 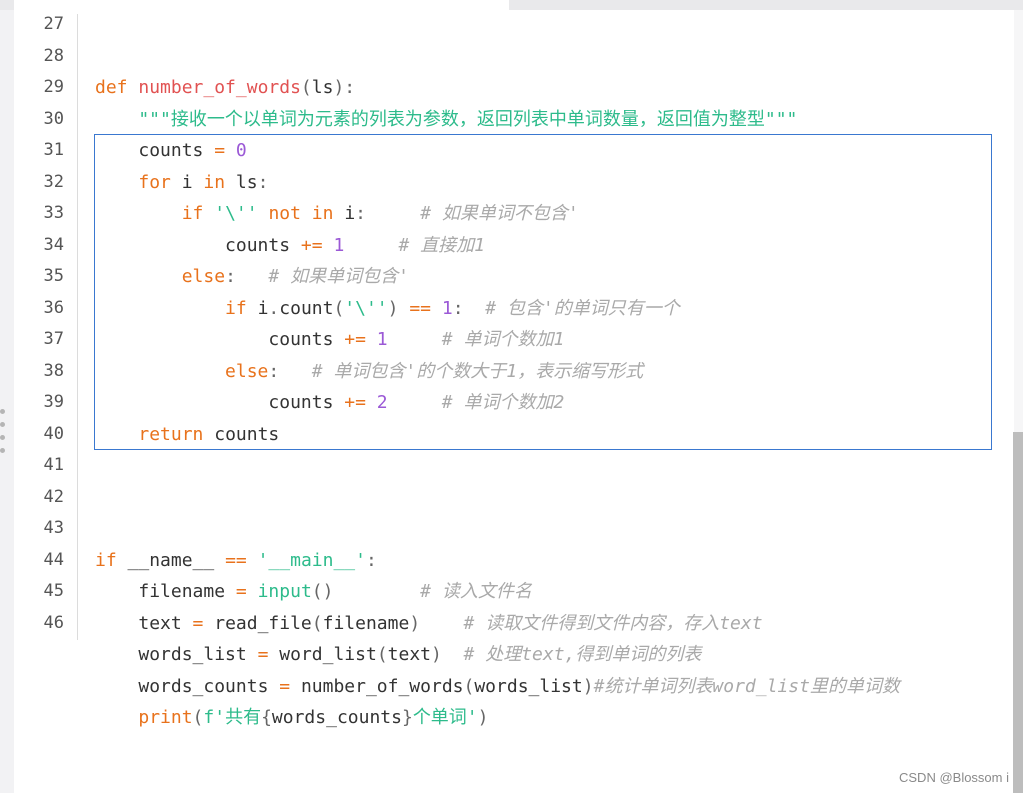 What do you see at coordinates (409, 654) in the screenshot?
I see `argument: text` at bounding box center [409, 654].